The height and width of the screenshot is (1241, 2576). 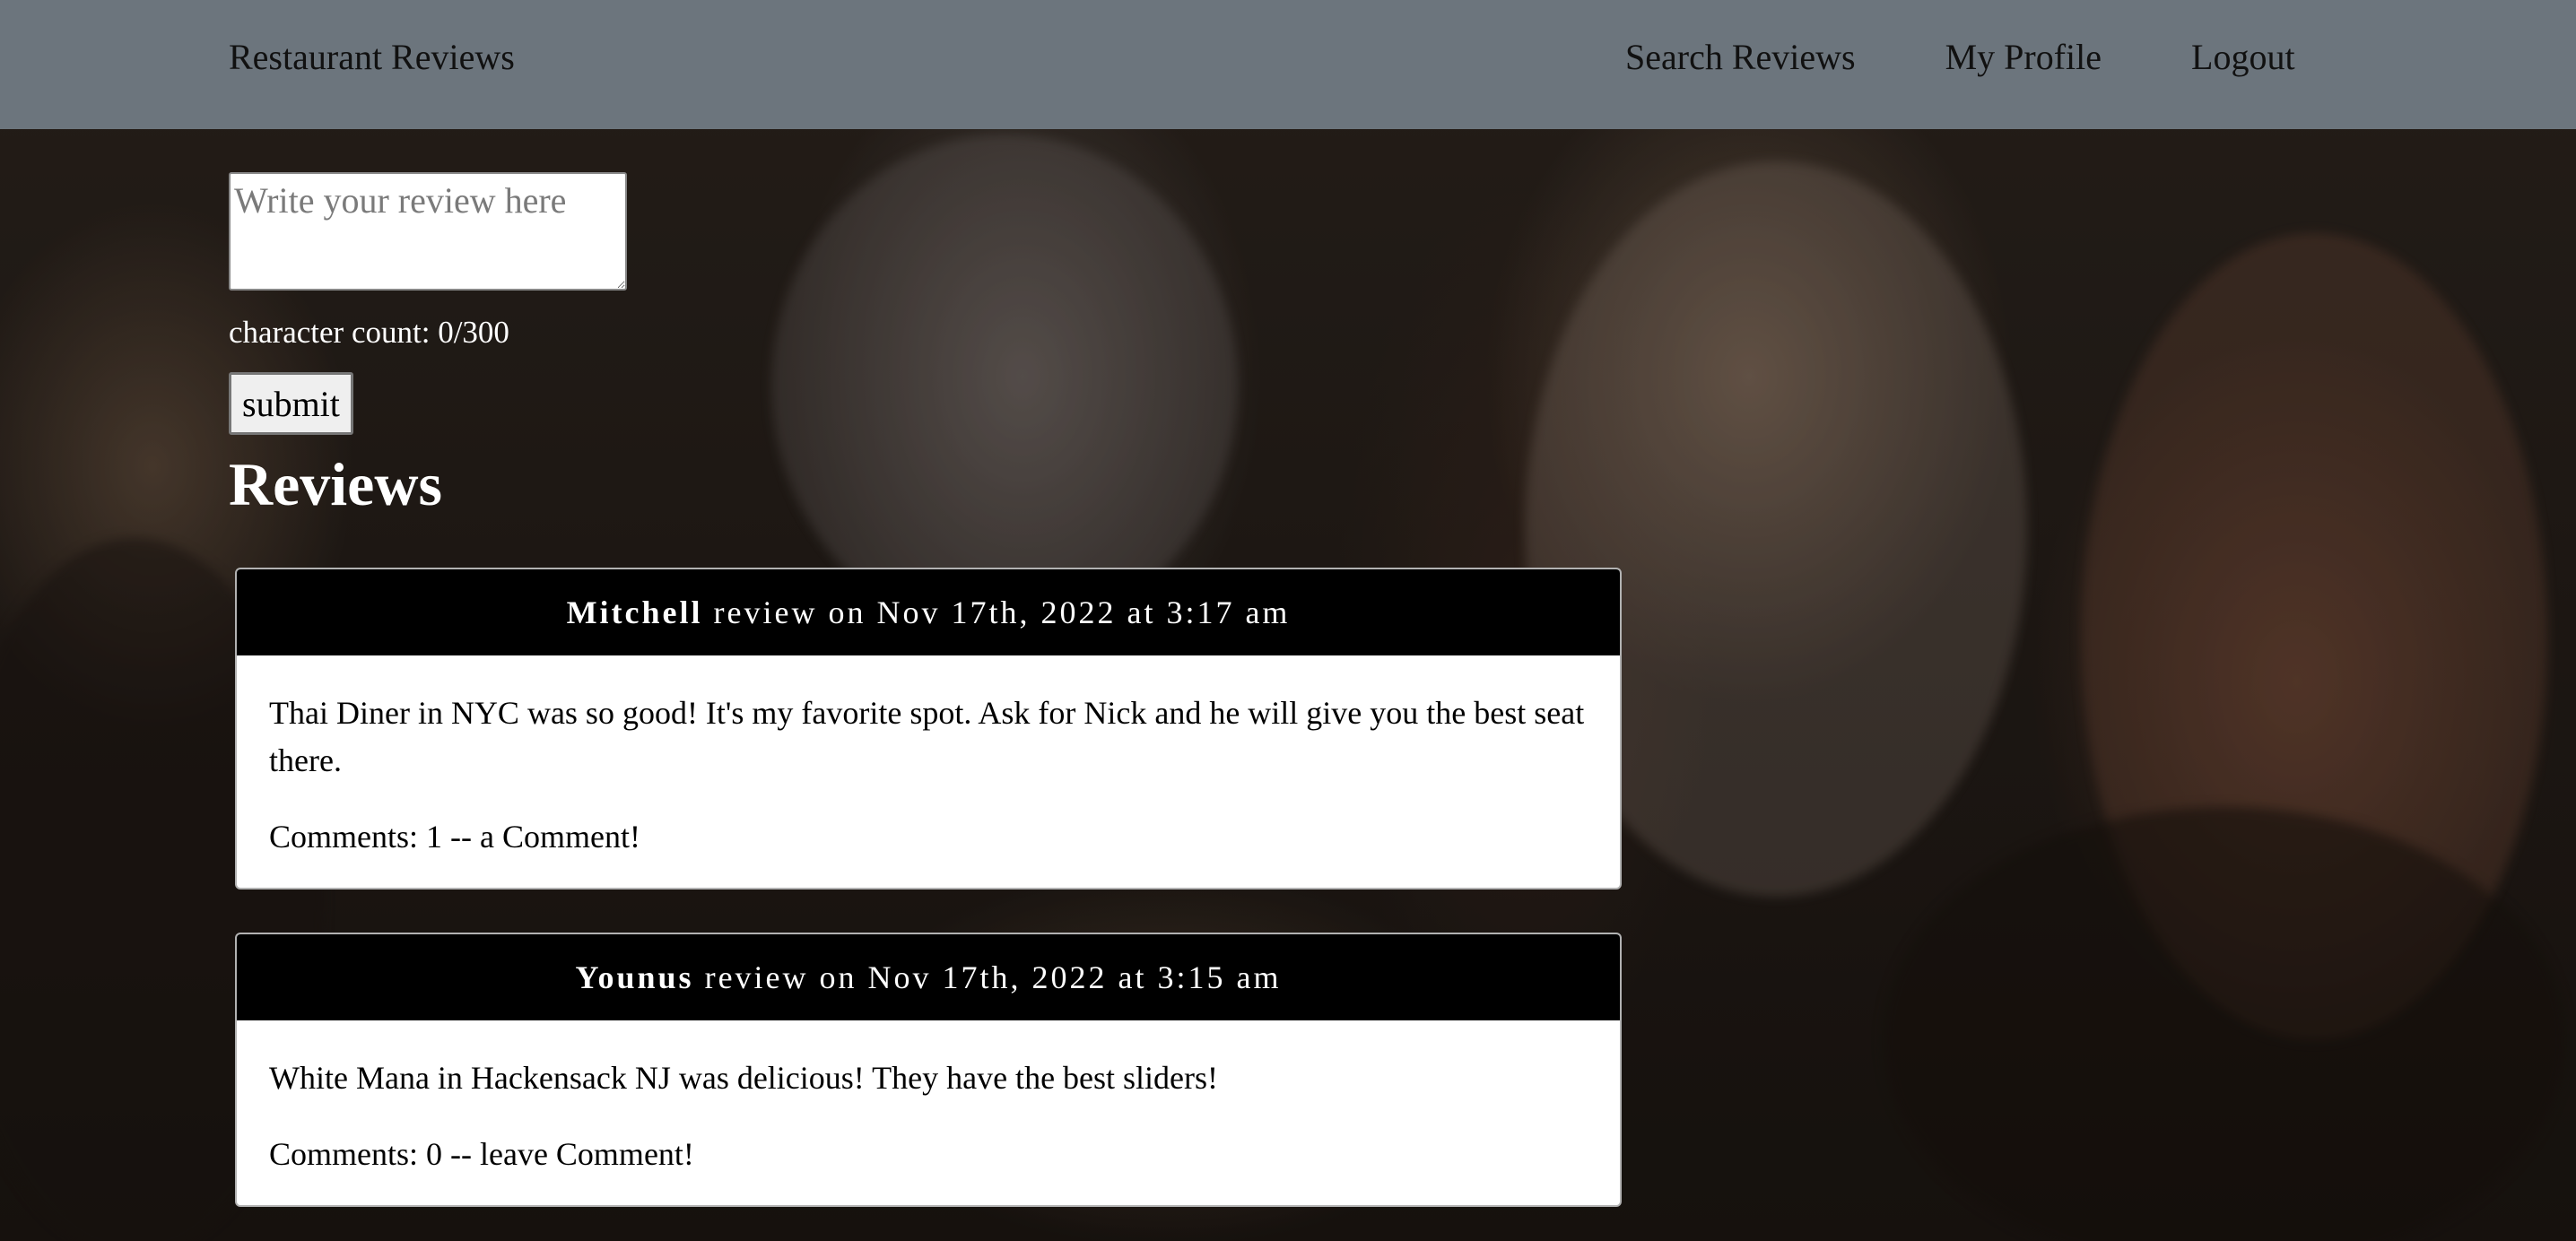 I want to click on nav-links: Search Reviews My Profile Logout, so click(x=1960, y=57).